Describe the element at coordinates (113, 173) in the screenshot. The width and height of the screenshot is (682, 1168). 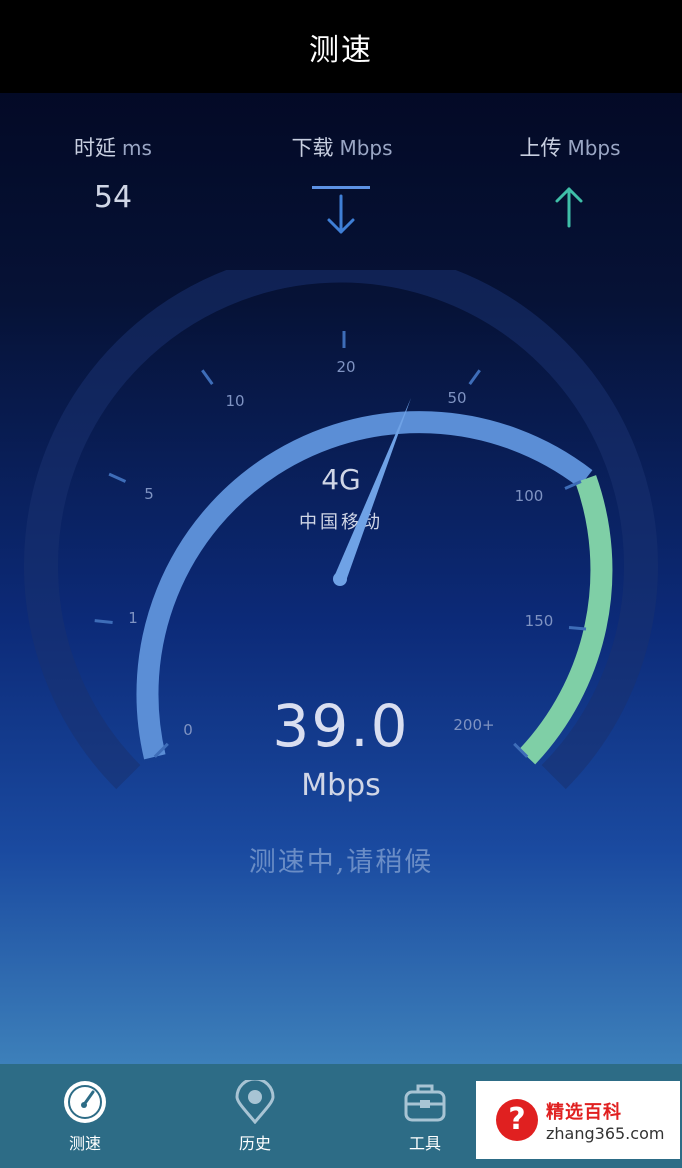
I see `latency-metric: 时延 ms 54` at that location.